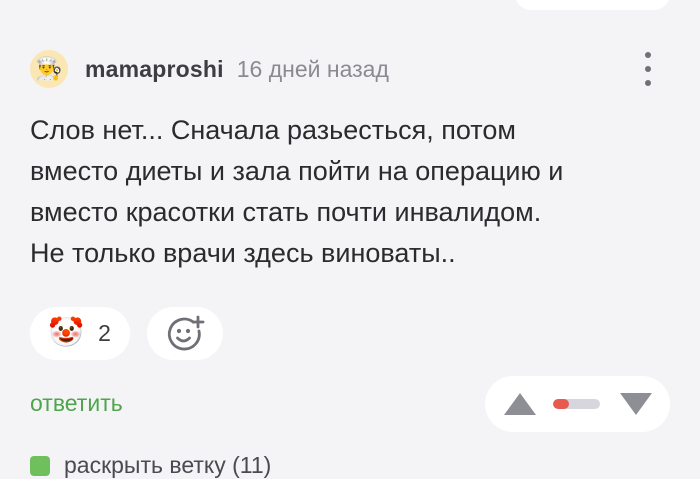 The height and width of the screenshot is (479, 700). Describe the element at coordinates (520, 404) in the screenshot. I see `arrow-up-icon` at that location.